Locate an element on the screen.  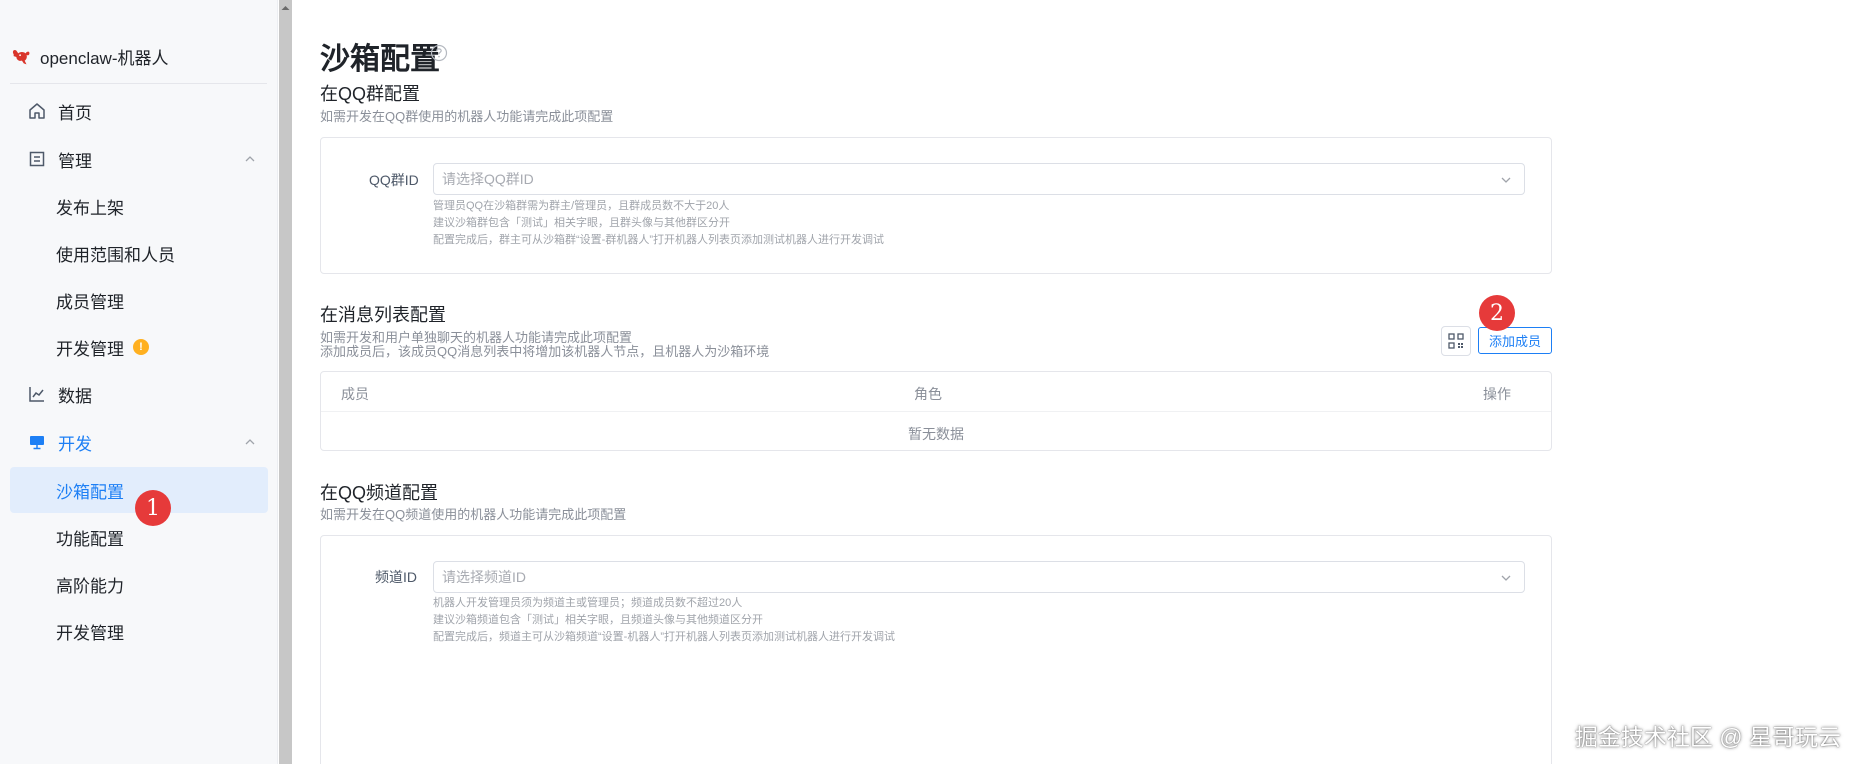
sidebar-item-features: 功能配置 is located at coordinates (139, 537).